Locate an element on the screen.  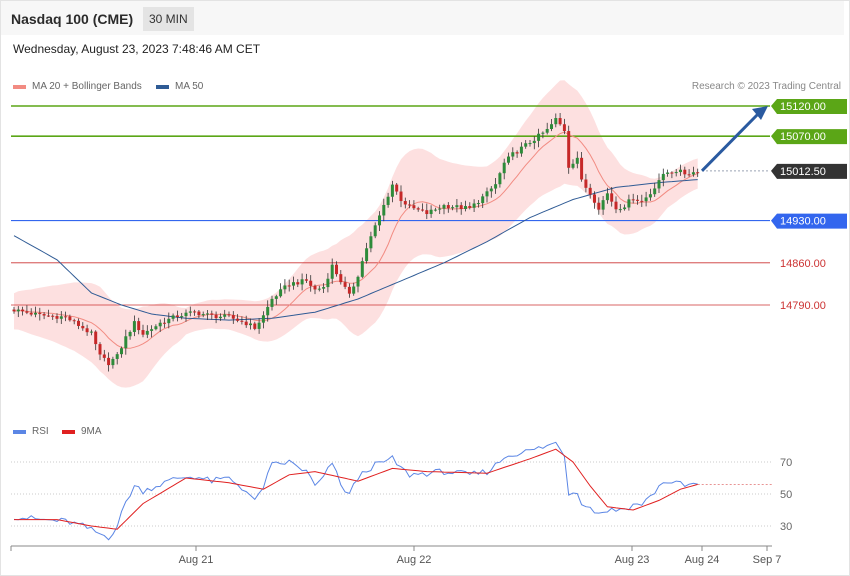
price-level-label: 14860.00 is located at coordinates (803, 264).